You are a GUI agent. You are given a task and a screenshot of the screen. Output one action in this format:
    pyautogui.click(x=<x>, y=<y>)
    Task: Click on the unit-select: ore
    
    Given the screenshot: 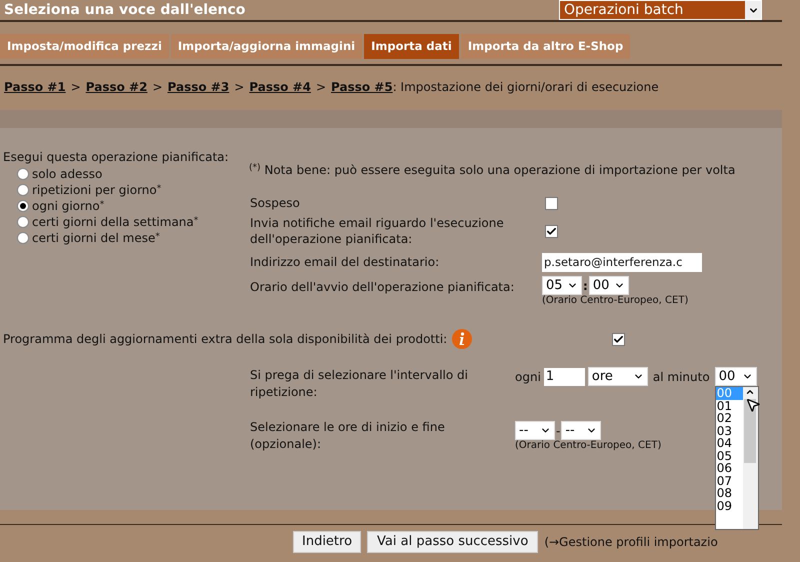 What is the action you would take?
    pyautogui.click(x=618, y=376)
    